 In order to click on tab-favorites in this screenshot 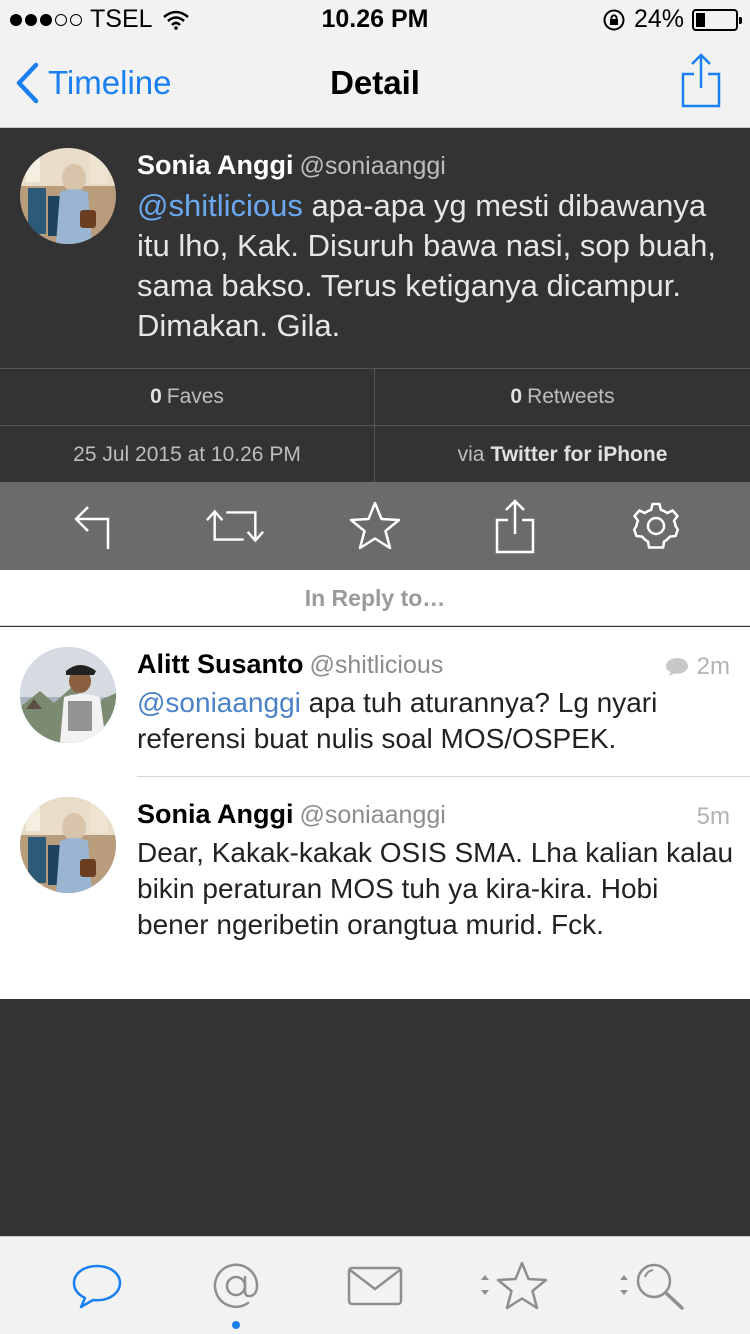, I will do `click(514, 1286)`.